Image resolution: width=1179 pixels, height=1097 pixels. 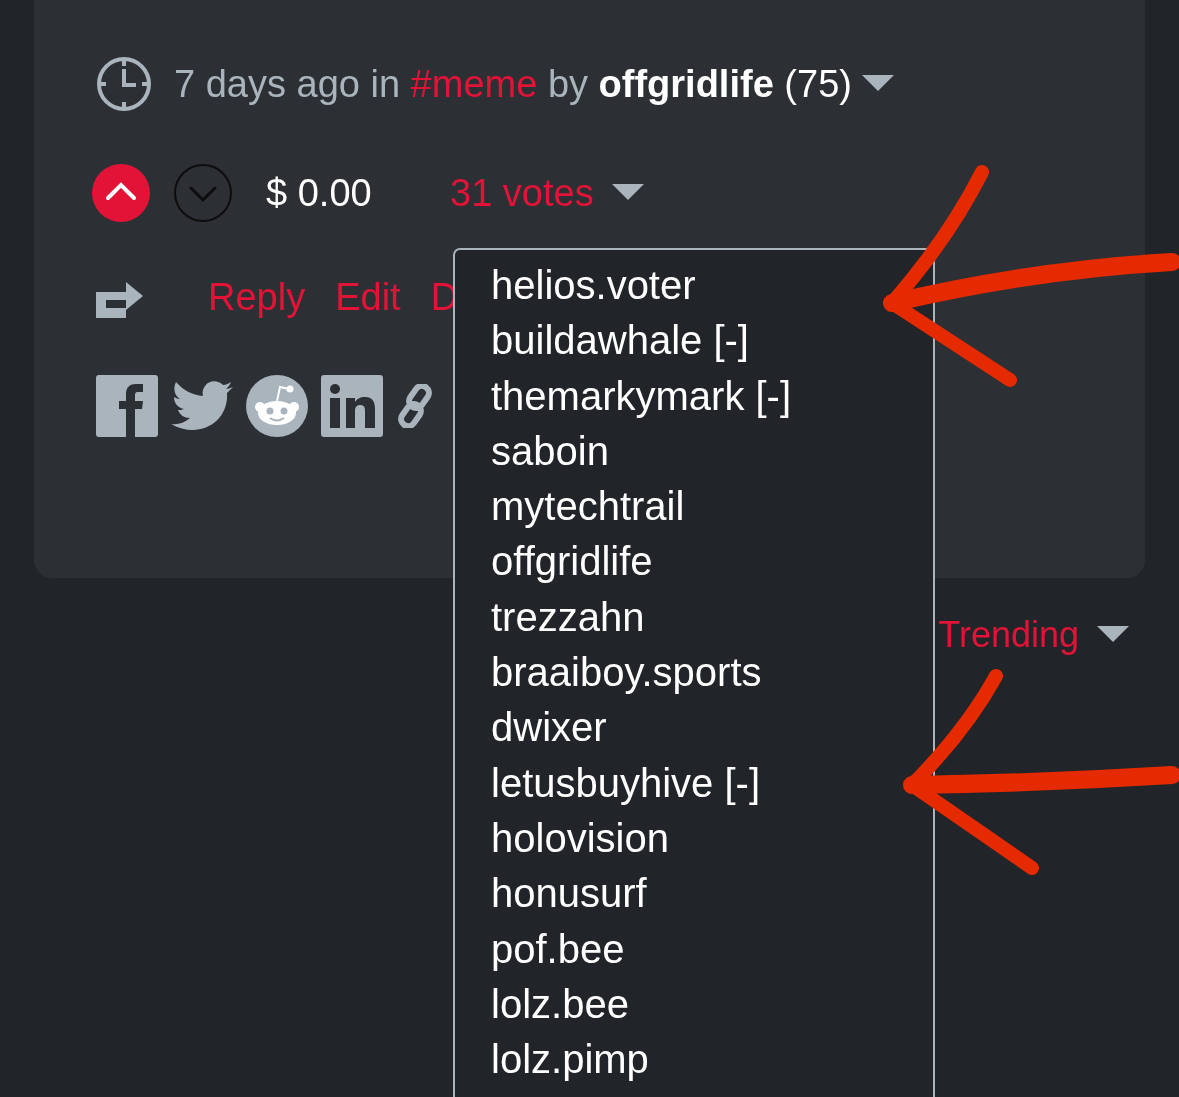 What do you see at coordinates (626, 783) in the screenshot?
I see `voter-item: letusbuyhive [-]` at bounding box center [626, 783].